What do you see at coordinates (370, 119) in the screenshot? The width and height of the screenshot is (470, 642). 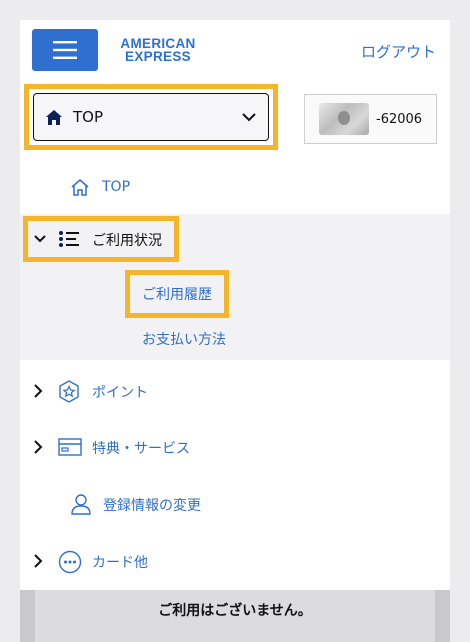 I see `card-selector: -62006` at bounding box center [370, 119].